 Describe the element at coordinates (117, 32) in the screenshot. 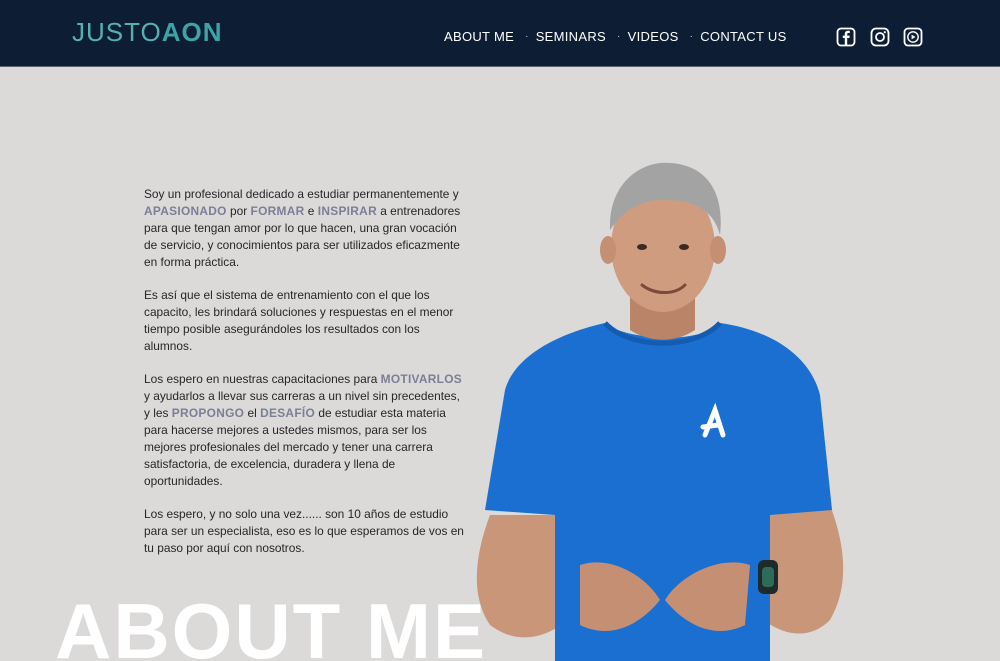

I see `logo-part1: JUSTO` at that location.